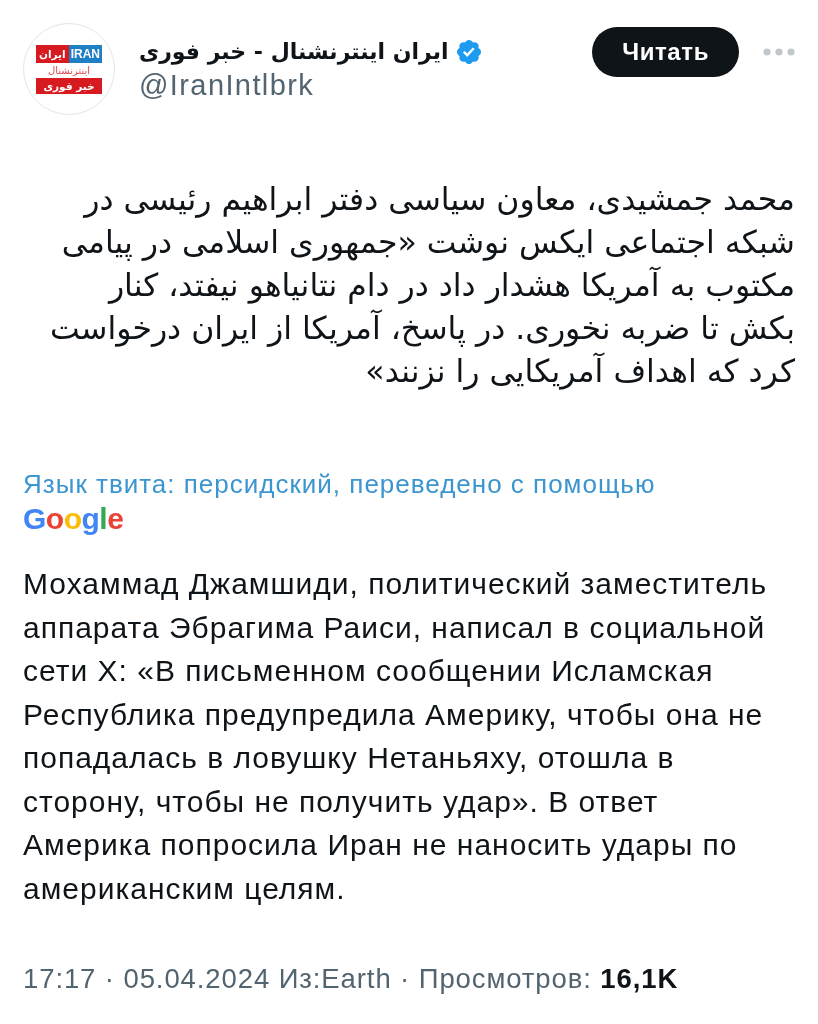 This screenshot has height=1024, width=818. Describe the element at coordinates (340, 484) in the screenshot. I see `translation-note: Язык твита: персидский, переведено с помощью` at that location.